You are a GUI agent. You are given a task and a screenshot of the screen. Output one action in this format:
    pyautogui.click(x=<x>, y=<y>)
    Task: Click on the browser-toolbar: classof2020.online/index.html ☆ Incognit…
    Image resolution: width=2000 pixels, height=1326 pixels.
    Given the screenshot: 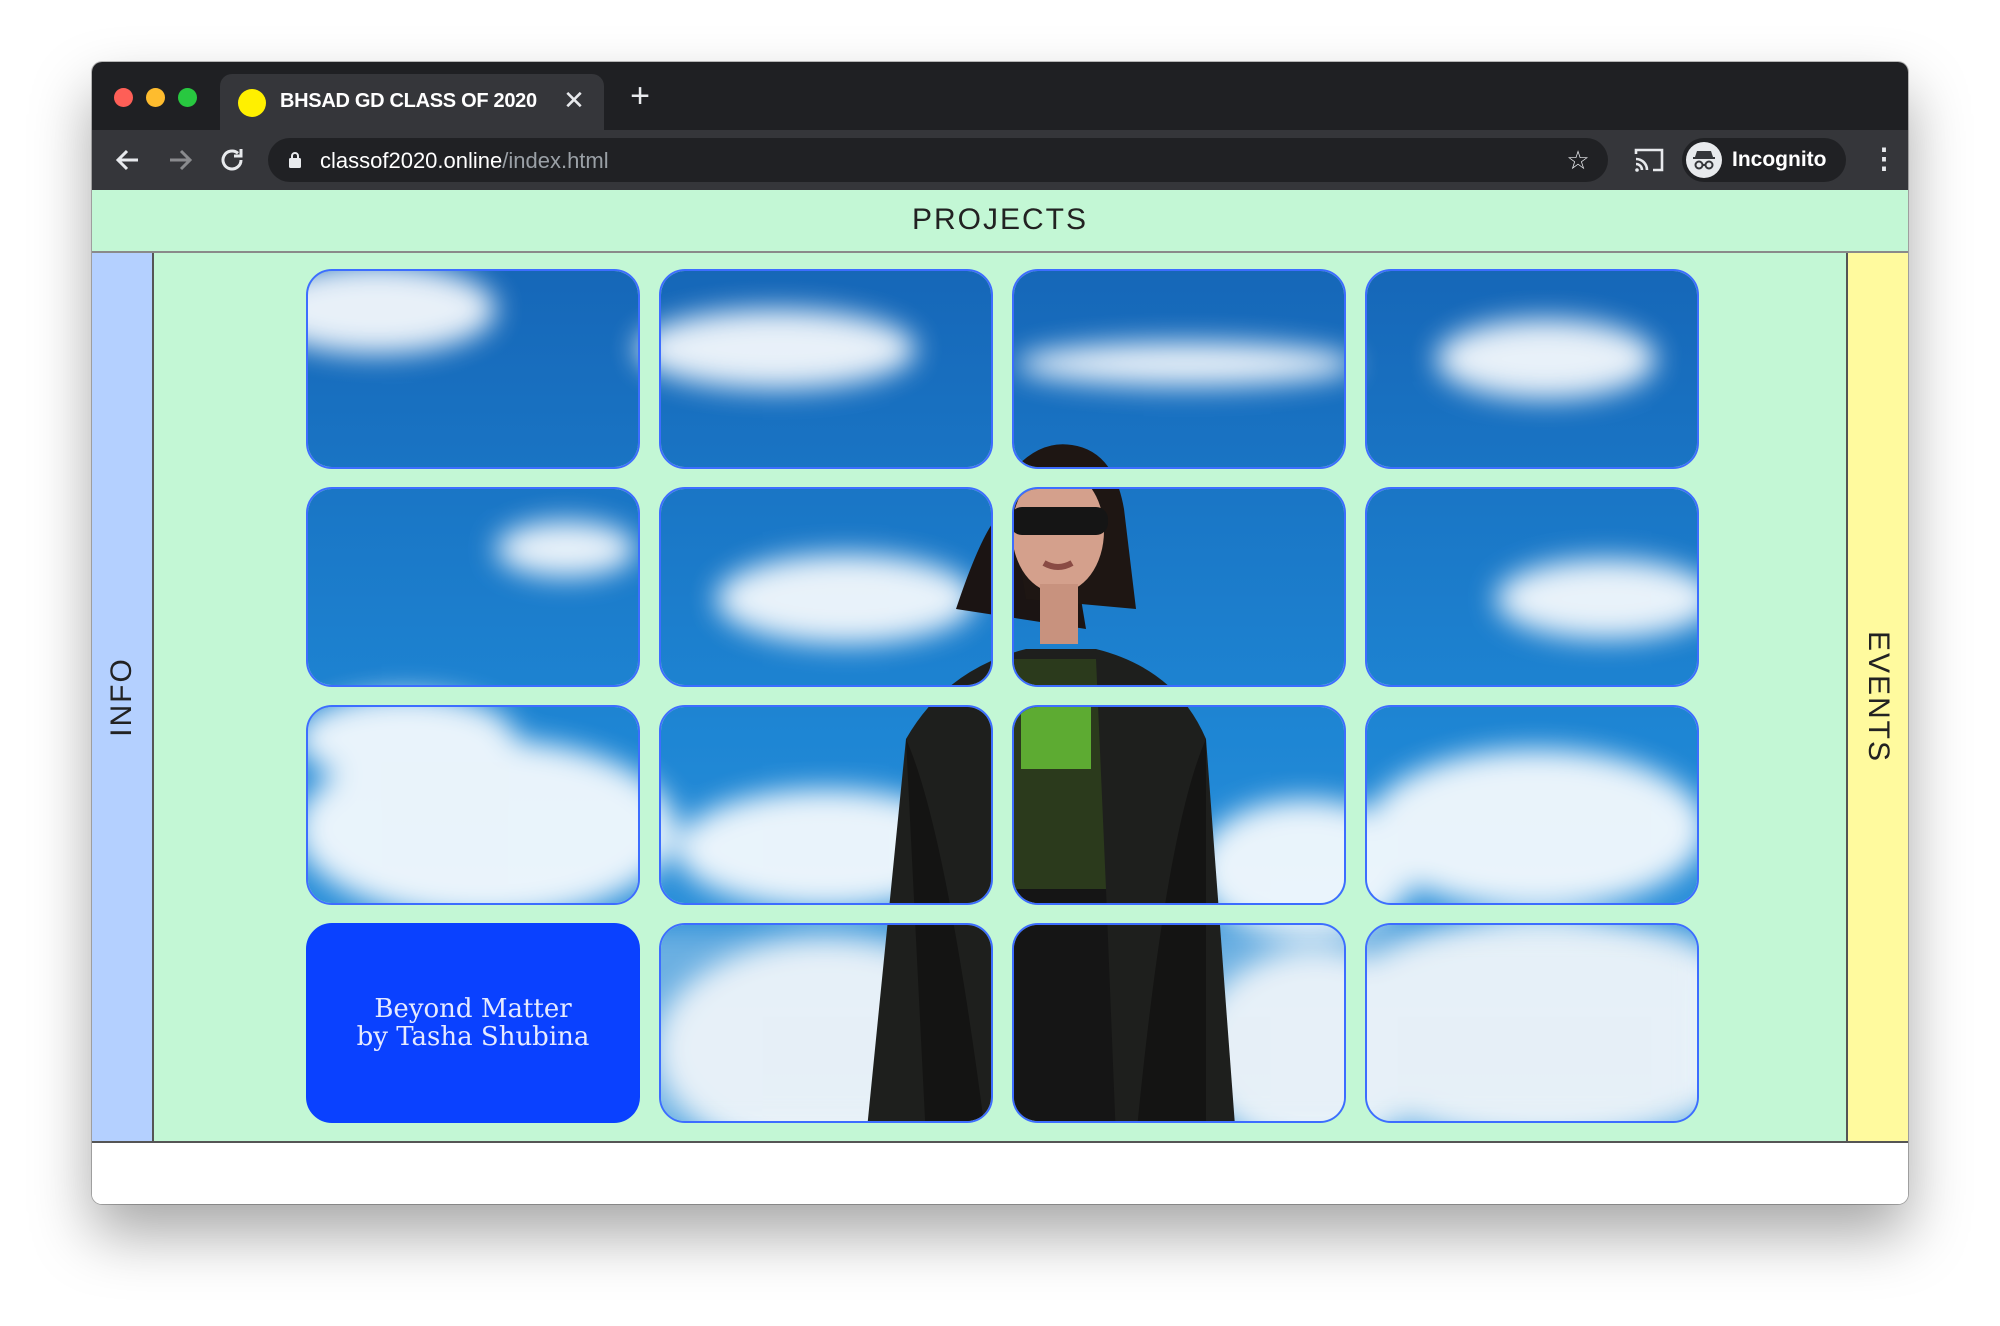 What is the action you would take?
    pyautogui.click(x=1000, y=160)
    